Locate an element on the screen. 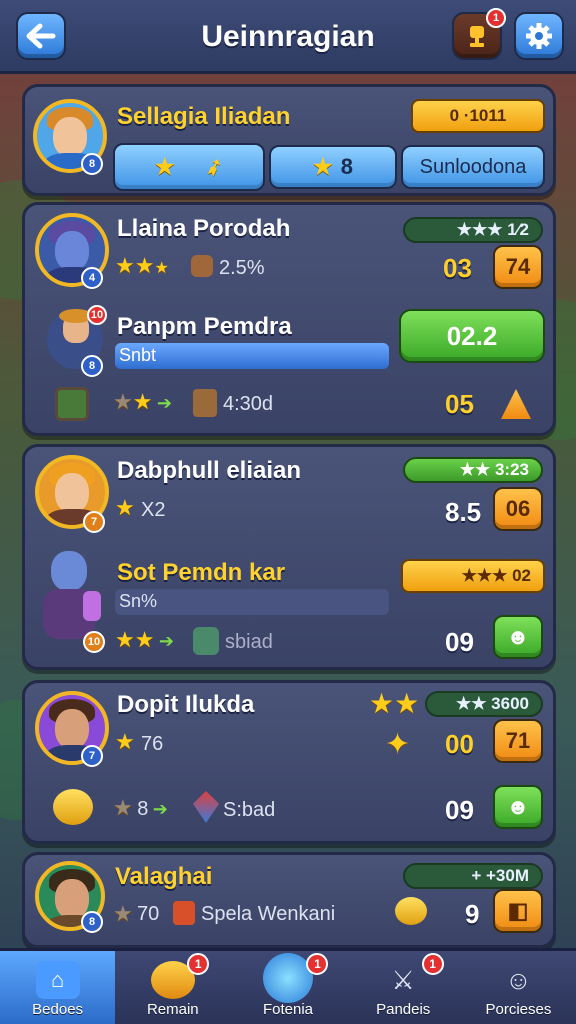 The height and width of the screenshot is (1024, 576). level-badge: 4 is located at coordinates (92, 278).